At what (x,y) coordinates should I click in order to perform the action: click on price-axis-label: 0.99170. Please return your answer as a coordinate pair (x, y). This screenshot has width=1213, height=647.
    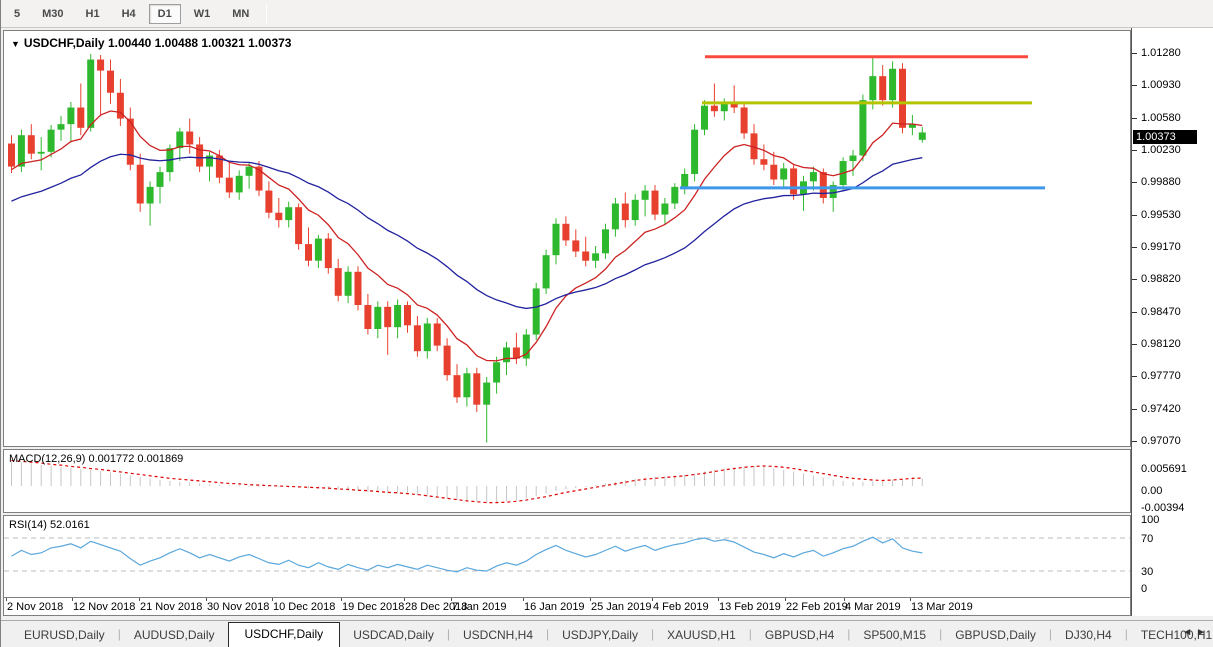
    Looking at the image, I should click on (1161, 246).